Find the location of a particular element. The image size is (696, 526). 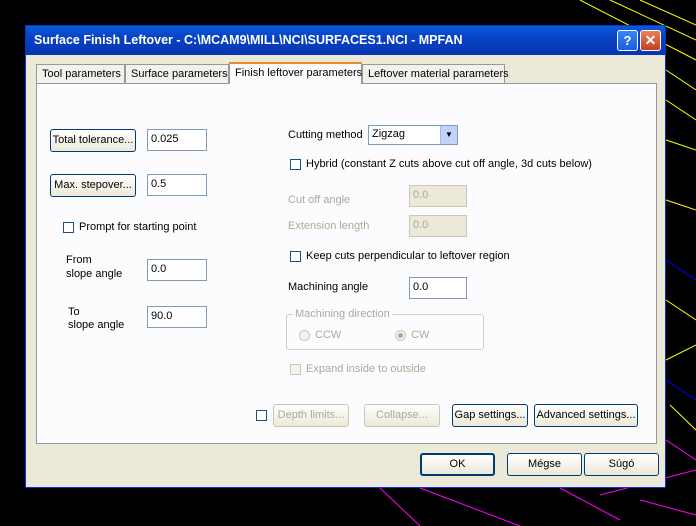

tab-leftover-material-parameters: Leftover material parameters is located at coordinates (435, 73).